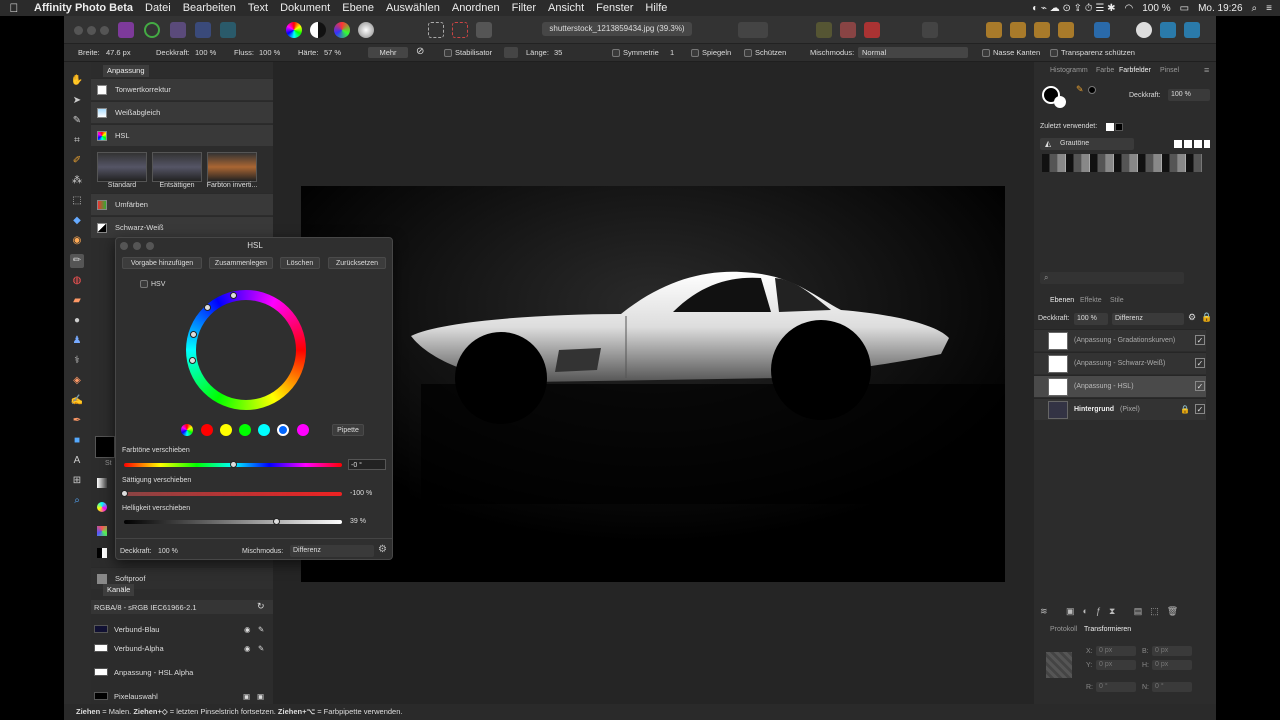 This screenshot has width=1280, height=720. What do you see at coordinates (1200, 363) in the screenshot?
I see `layer-visibility-checkbox: ✓` at bounding box center [1200, 363].